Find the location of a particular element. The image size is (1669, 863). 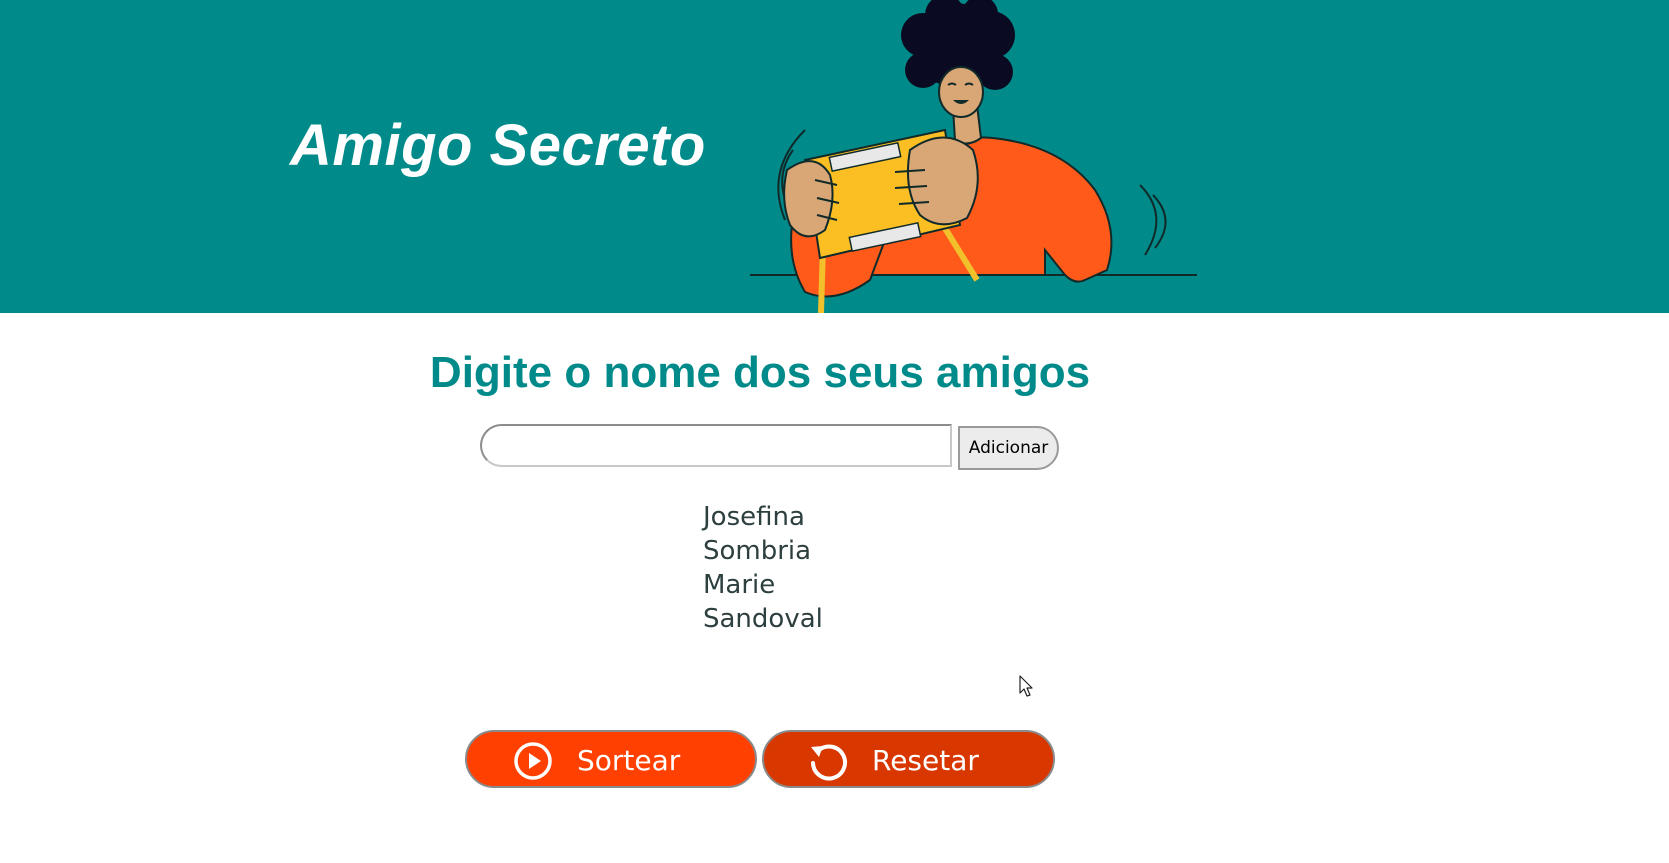

reset-arrow-icon is located at coordinates (829, 762).